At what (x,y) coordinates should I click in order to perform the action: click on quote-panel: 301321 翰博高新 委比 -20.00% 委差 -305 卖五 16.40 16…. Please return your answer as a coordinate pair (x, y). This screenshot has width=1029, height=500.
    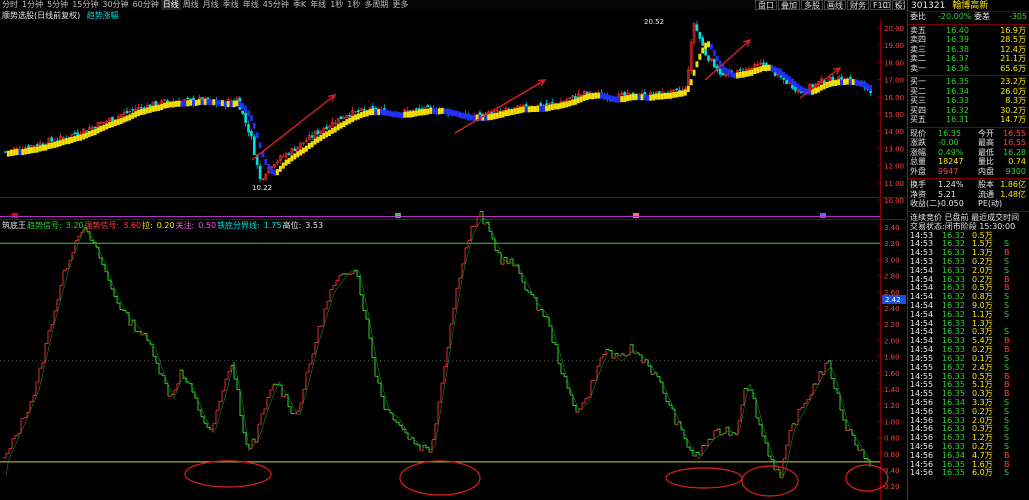
    Looking at the image, I should click on (968, 250).